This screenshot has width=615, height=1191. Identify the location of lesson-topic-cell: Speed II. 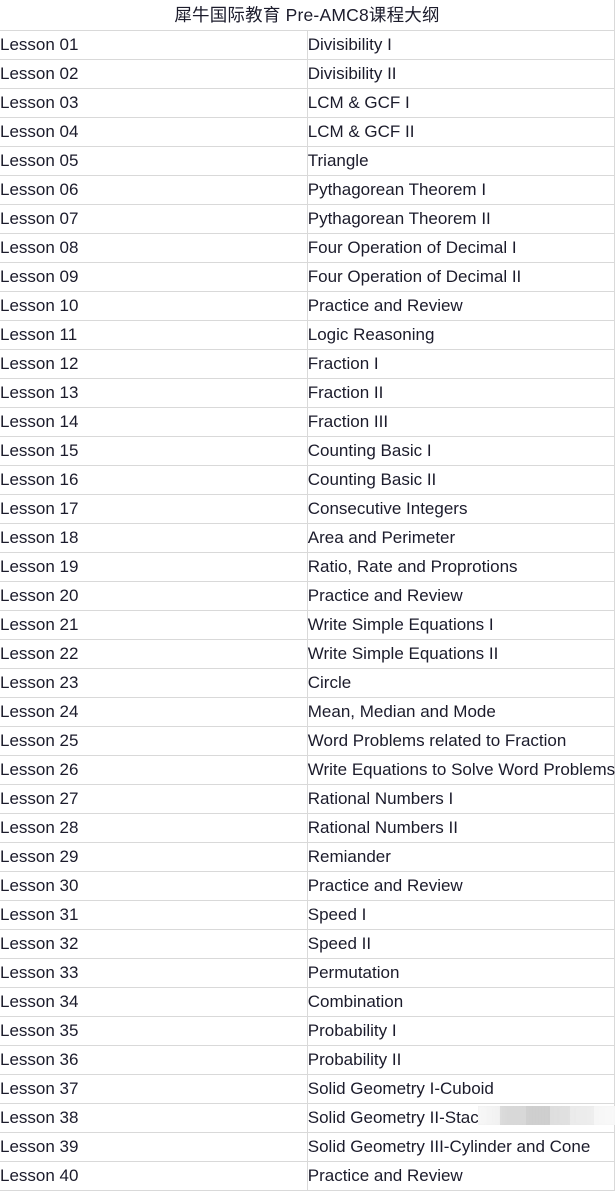
(461, 944).